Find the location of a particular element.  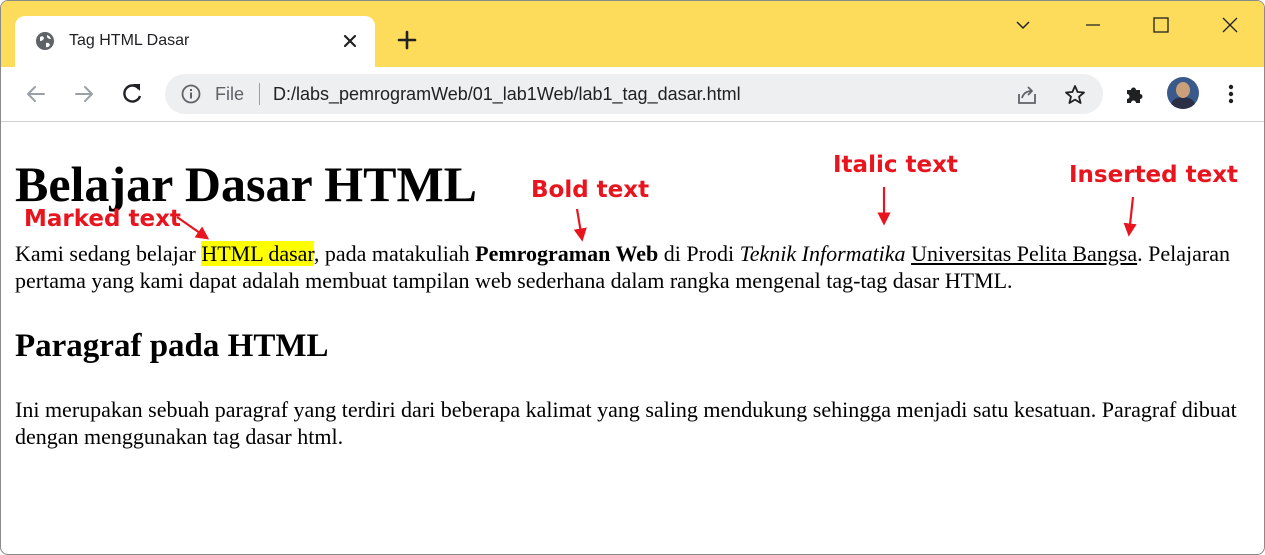

page-heading: Belajar Dasar HTML is located at coordinates (246, 184).